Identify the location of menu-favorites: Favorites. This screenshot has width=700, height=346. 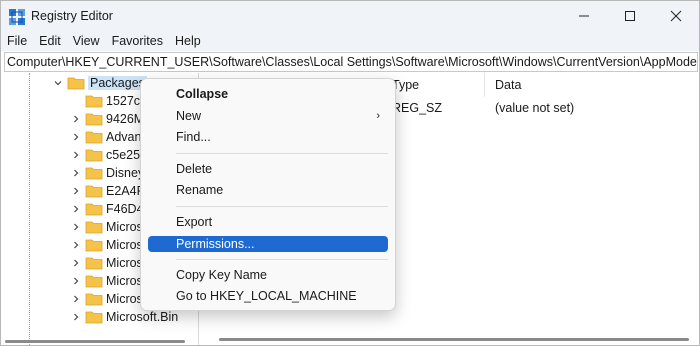
(137, 41).